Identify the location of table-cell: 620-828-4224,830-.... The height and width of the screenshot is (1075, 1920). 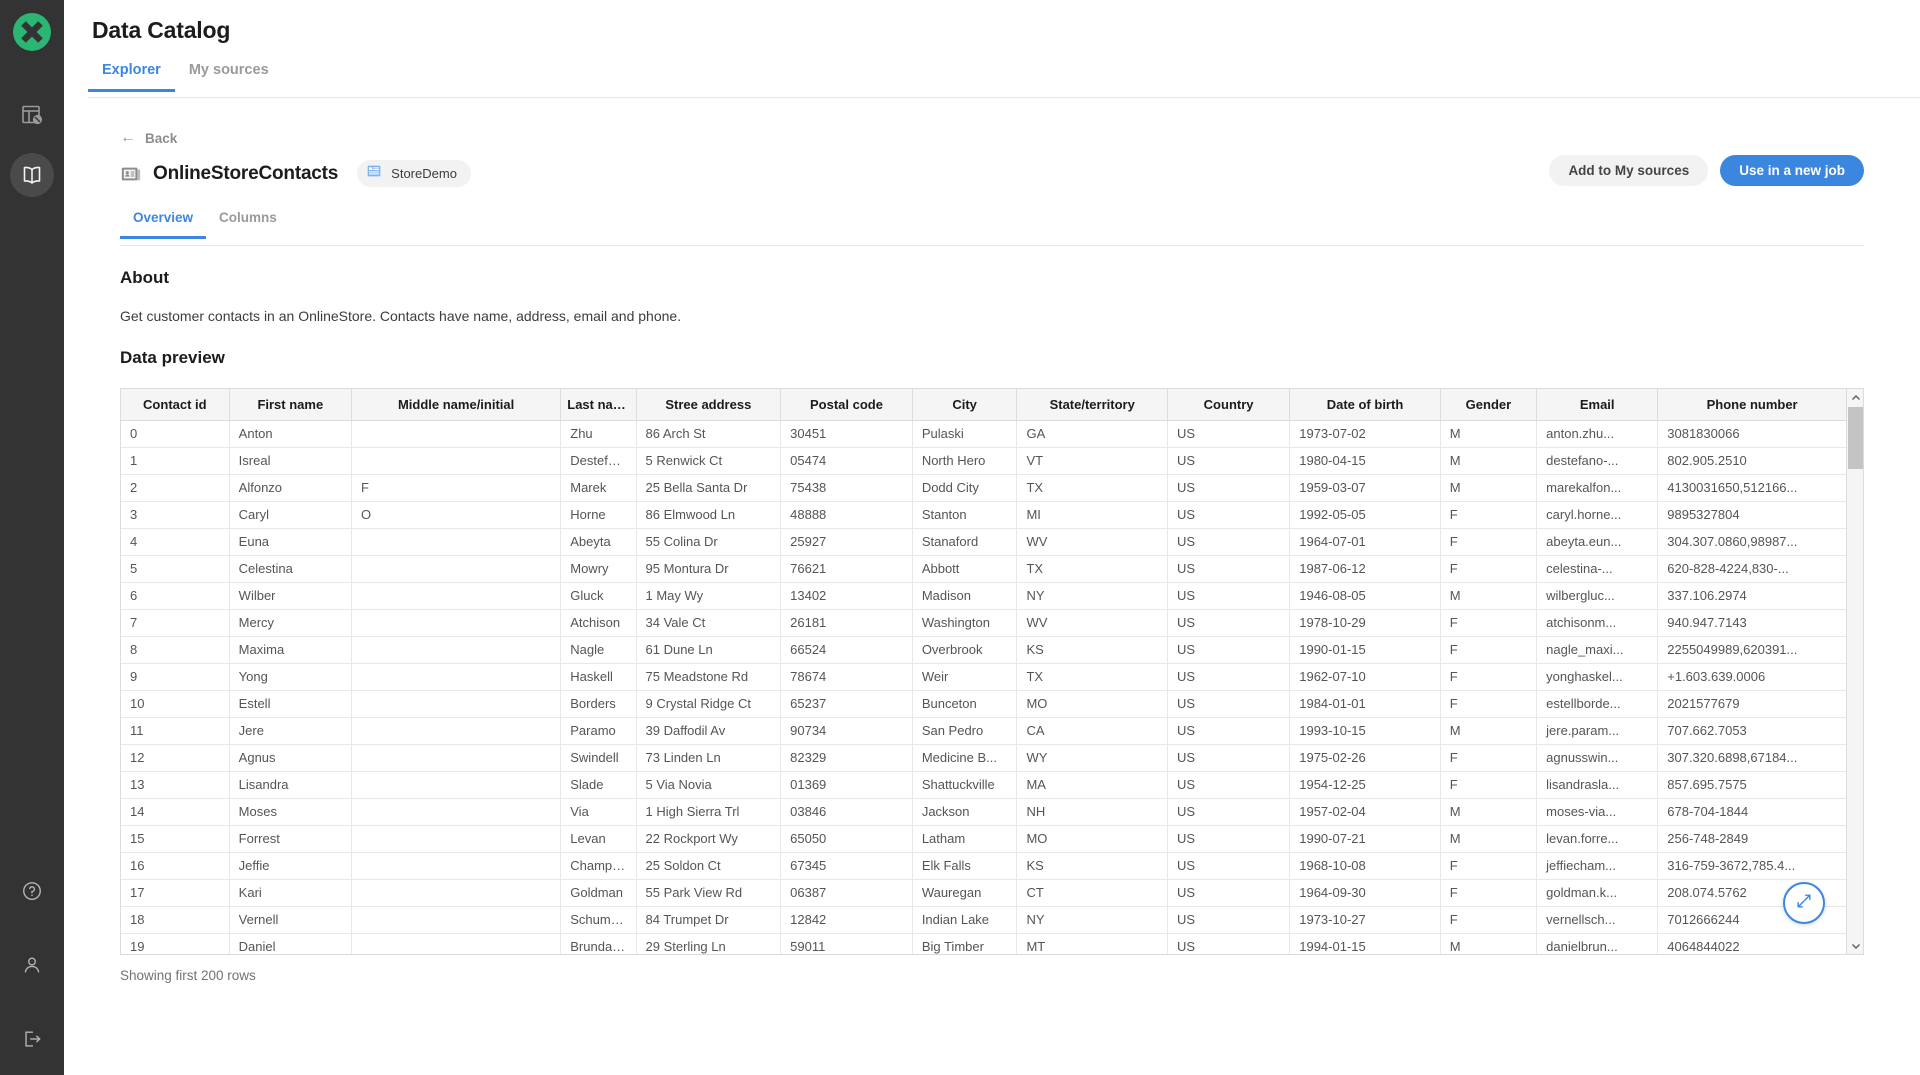
(1751, 569).